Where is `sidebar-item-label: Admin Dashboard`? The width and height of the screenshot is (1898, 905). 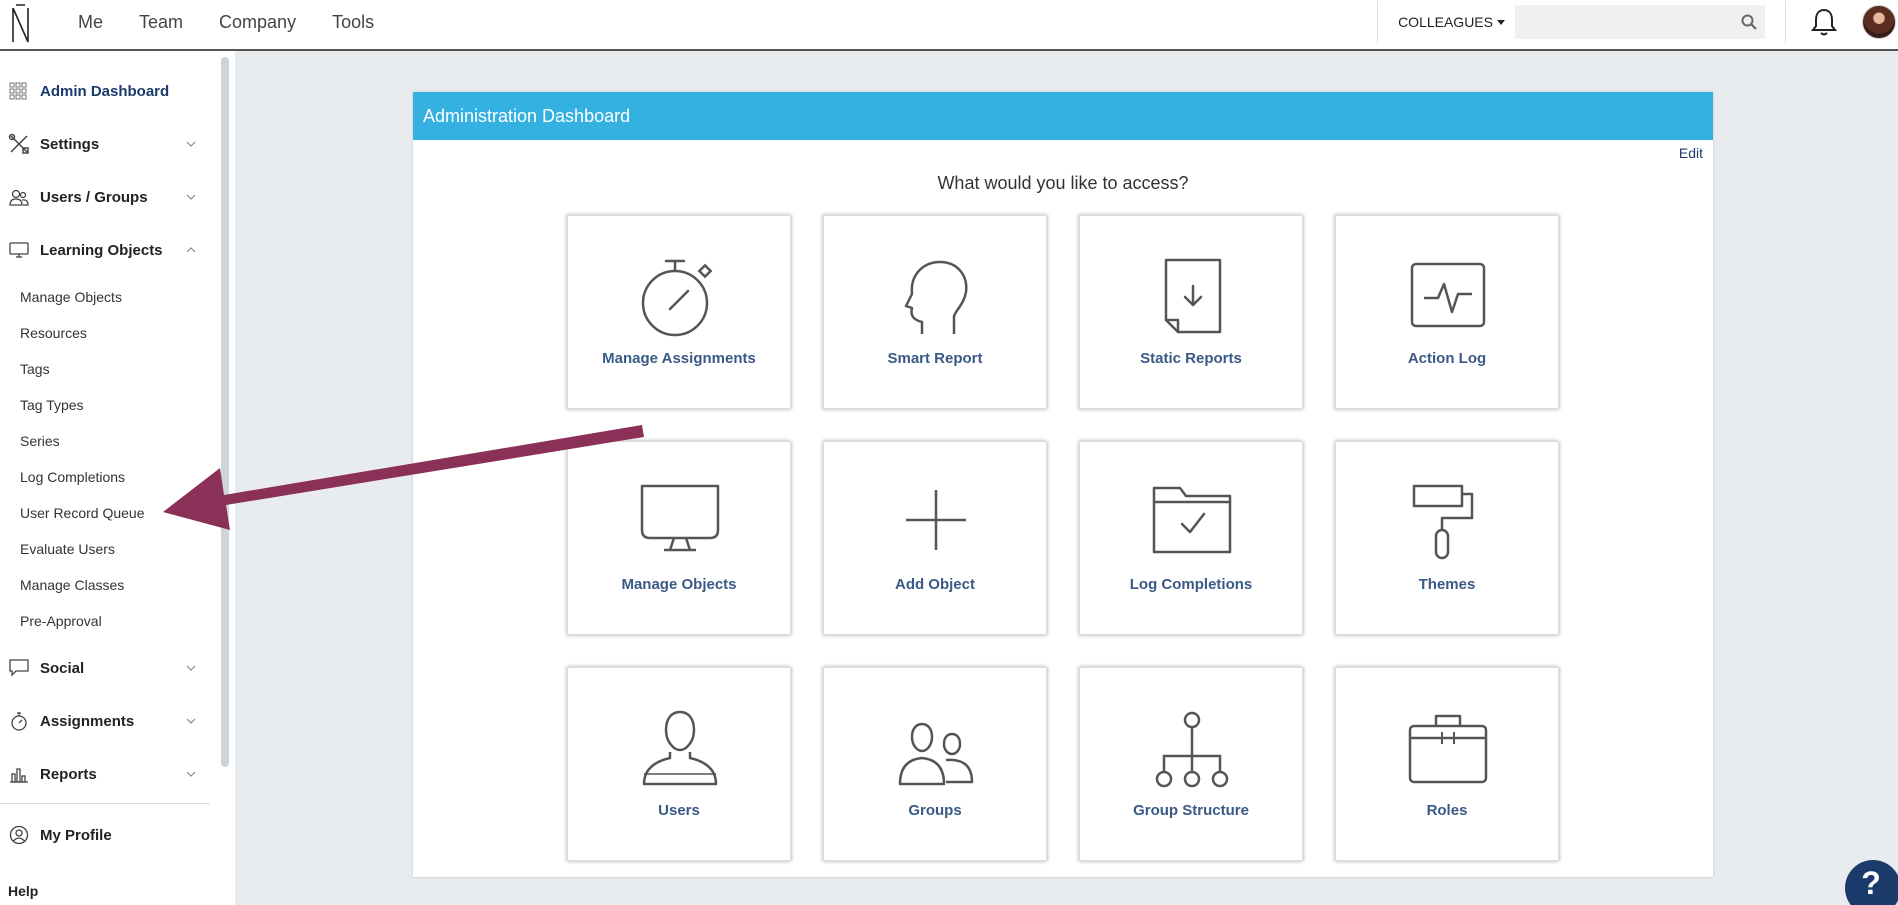 sidebar-item-label: Admin Dashboard is located at coordinates (105, 91).